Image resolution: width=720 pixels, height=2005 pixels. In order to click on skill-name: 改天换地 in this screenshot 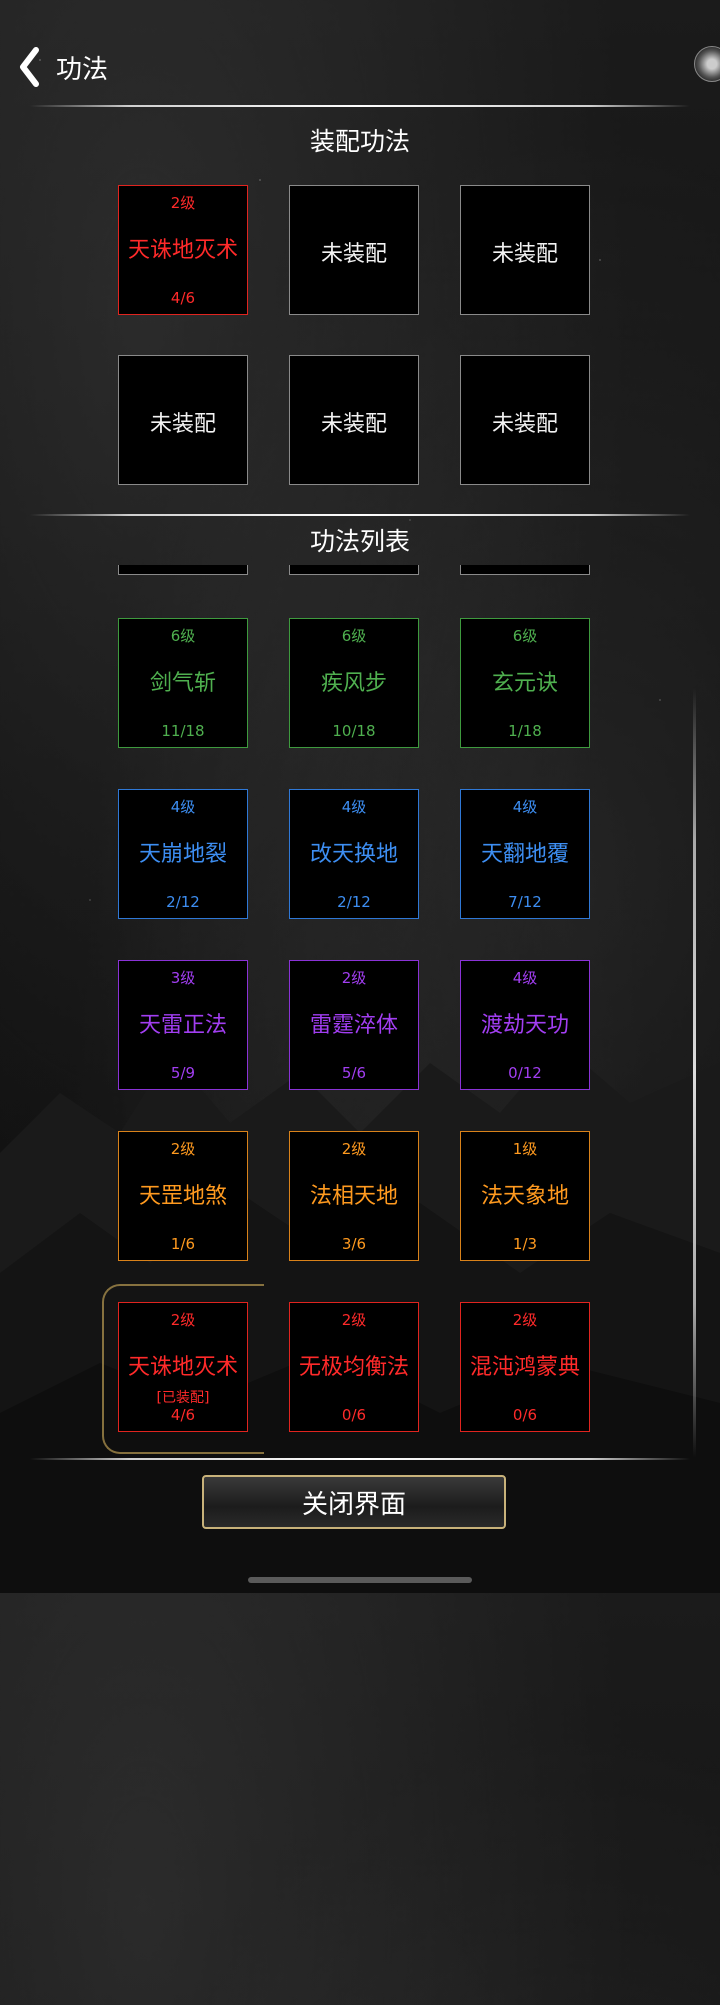, I will do `click(353, 854)`.